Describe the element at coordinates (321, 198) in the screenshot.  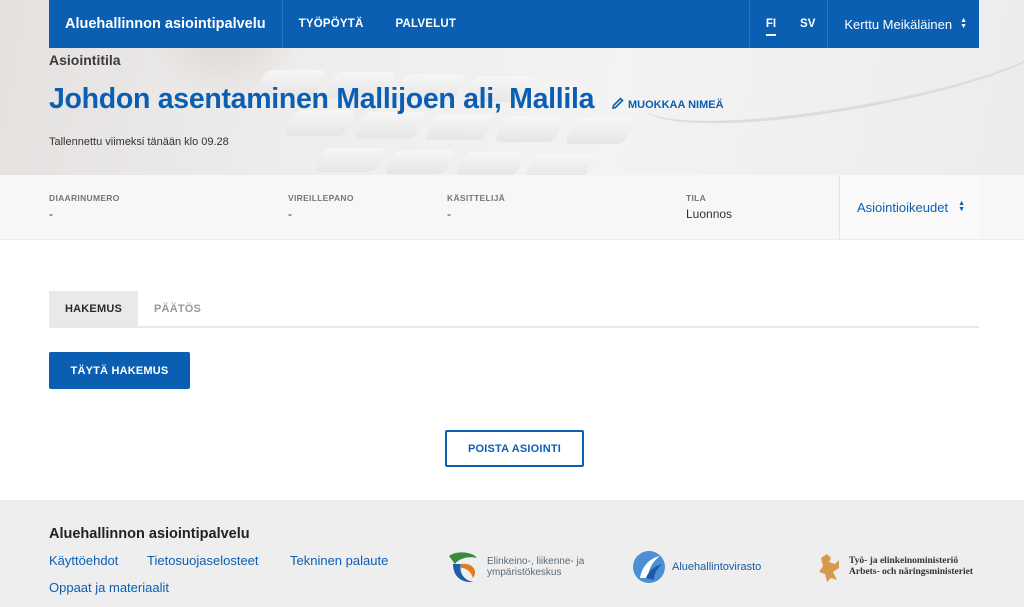
I see `meta-label: VIREILLEPANO` at that location.